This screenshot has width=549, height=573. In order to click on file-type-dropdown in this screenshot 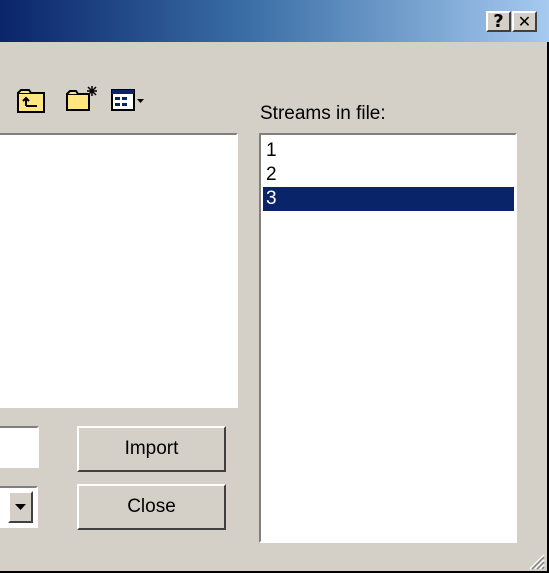, I will do `click(19, 507)`.